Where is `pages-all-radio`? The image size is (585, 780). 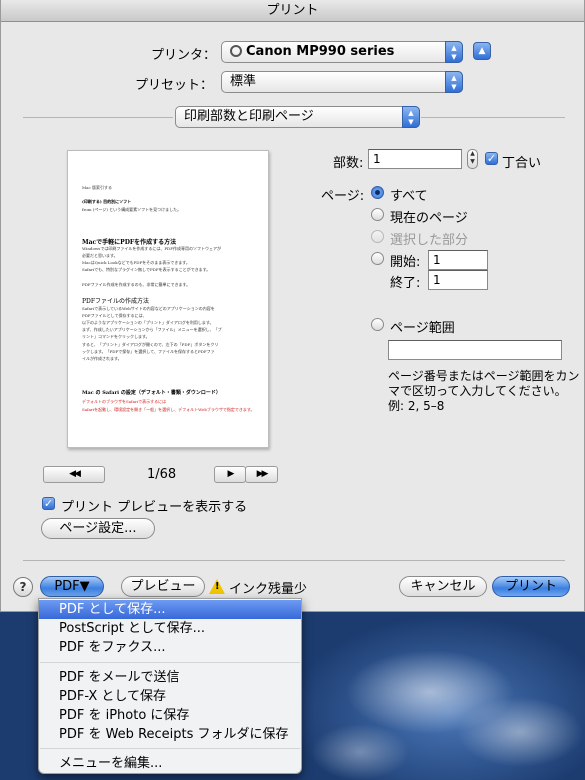
pages-all-radio is located at coordinates (377, 192).